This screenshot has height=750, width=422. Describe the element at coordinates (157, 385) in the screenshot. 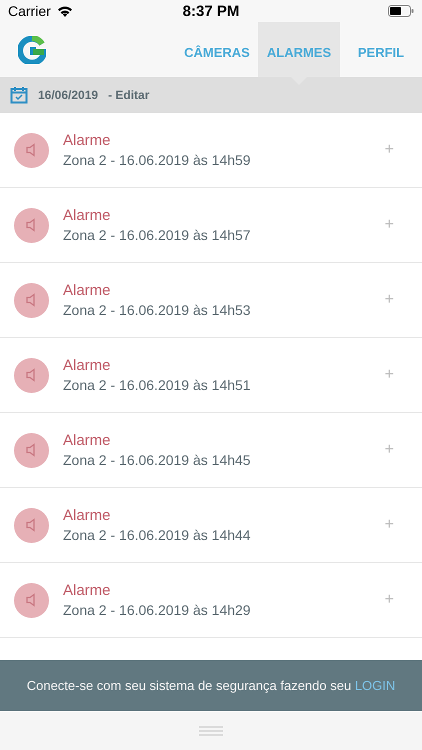

I see `alarm-detail: Zona 2 - 16.06.2019 às 14h51` at that location.